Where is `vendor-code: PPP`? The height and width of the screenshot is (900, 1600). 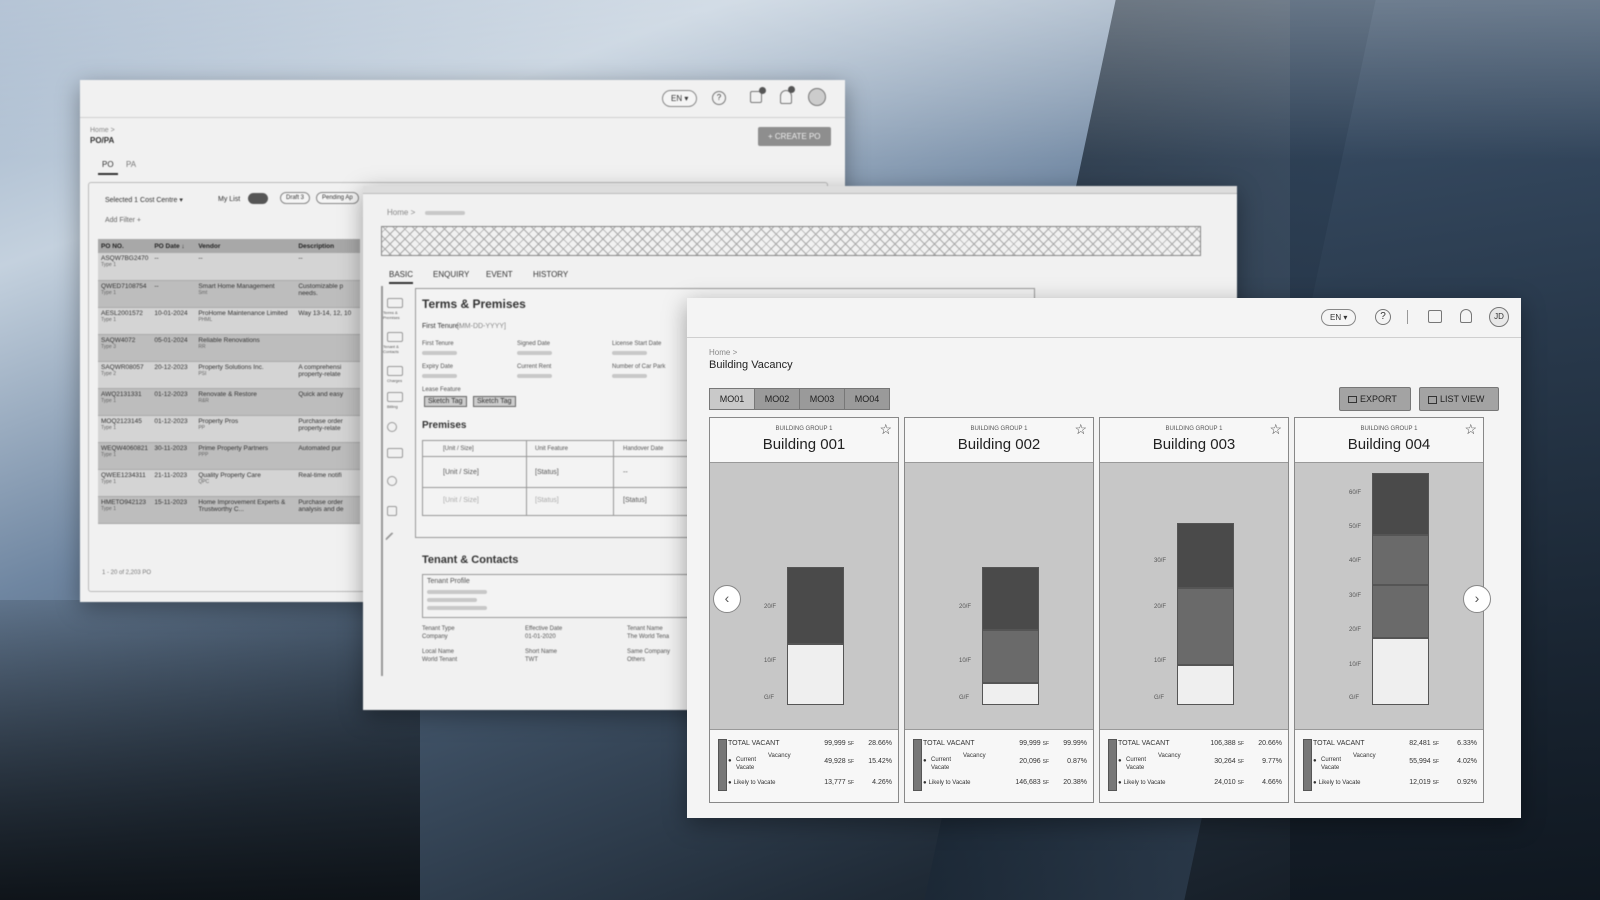
vendor-code: PPP is located at coordinates (203, 454).